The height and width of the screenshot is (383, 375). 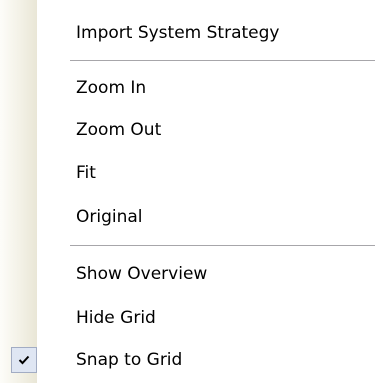 I want to click on menu-item-label: Zoom Out, so click(x=119, y=130).